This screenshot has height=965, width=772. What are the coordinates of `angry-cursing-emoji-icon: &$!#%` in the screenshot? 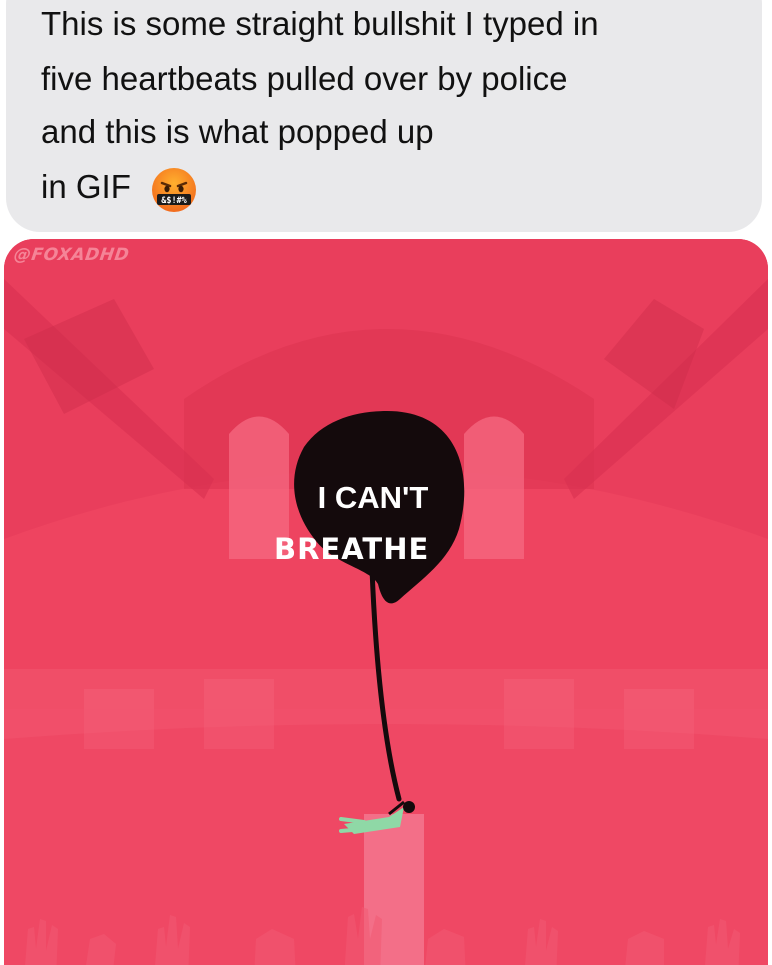 It's located at (174, 190).